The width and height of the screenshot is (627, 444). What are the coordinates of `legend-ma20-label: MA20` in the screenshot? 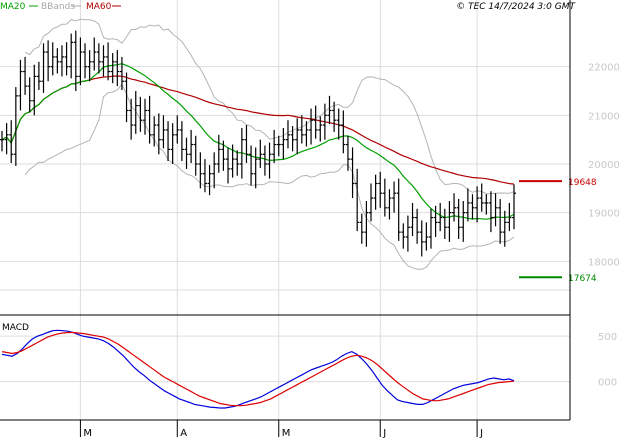 It's located at (13, 7).